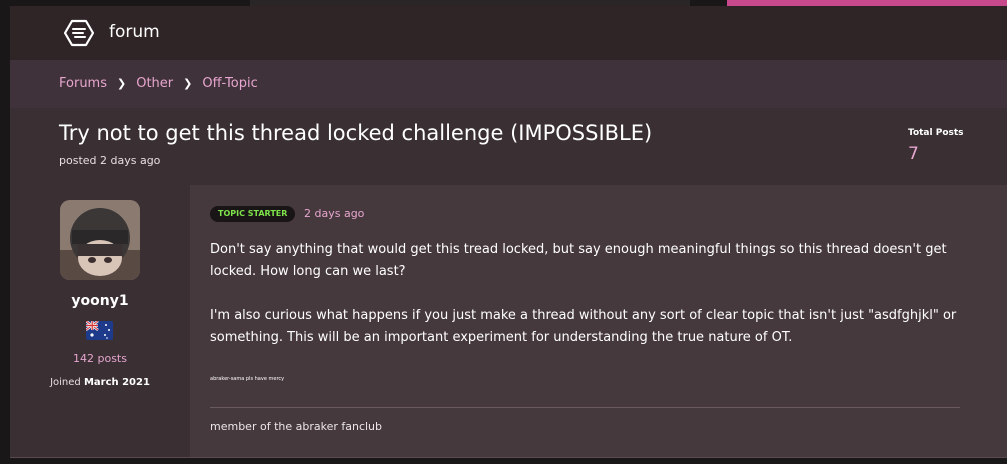 The image size is (1007, 464). Describe the element at coordinates (110, 160) in the screenshot. I see `thread-posted-time: posted 2 days ago` at that location.